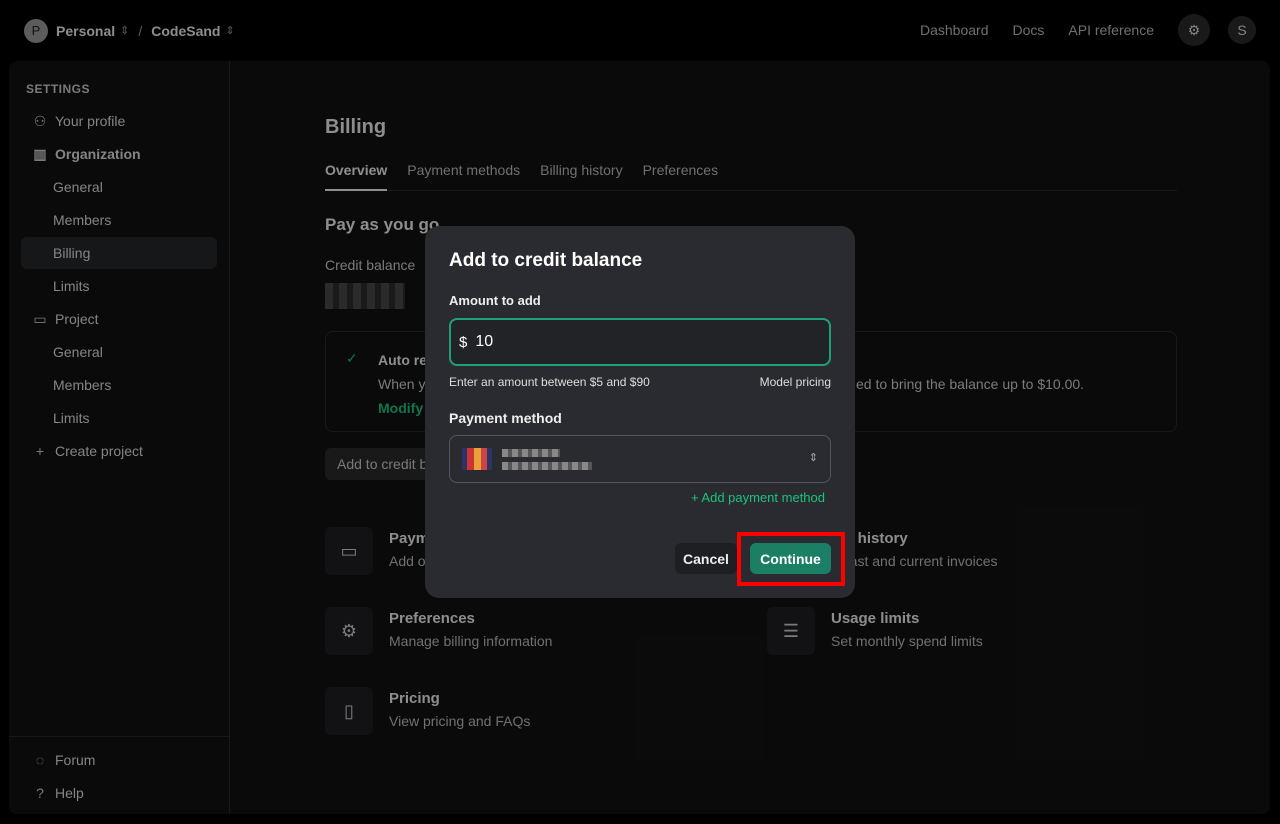  I want to click on amount-input: $10, so click(640, 342).